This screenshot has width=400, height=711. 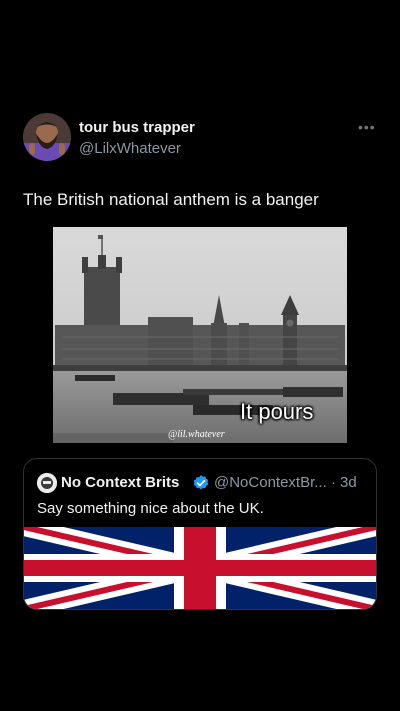 I want to click on union-jack-flag-icon, so click(x=200, y=563).